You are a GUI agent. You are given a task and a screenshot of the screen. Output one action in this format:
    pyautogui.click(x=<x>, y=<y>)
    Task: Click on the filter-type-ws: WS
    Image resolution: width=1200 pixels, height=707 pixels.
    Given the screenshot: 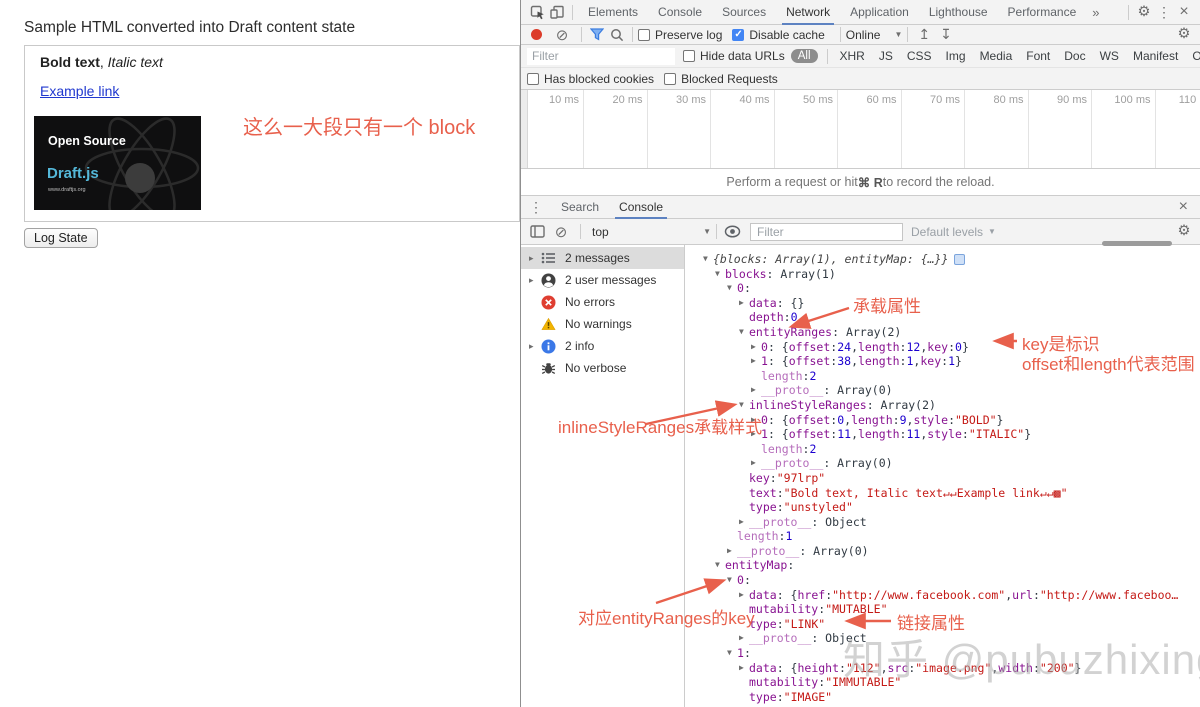 What is the action you would take?
    pyautogui.click(x=1109, y=56)
    